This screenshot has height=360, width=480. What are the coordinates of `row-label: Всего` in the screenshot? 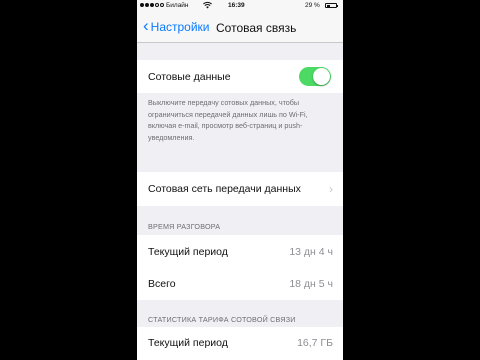 It's located at (162, 284).